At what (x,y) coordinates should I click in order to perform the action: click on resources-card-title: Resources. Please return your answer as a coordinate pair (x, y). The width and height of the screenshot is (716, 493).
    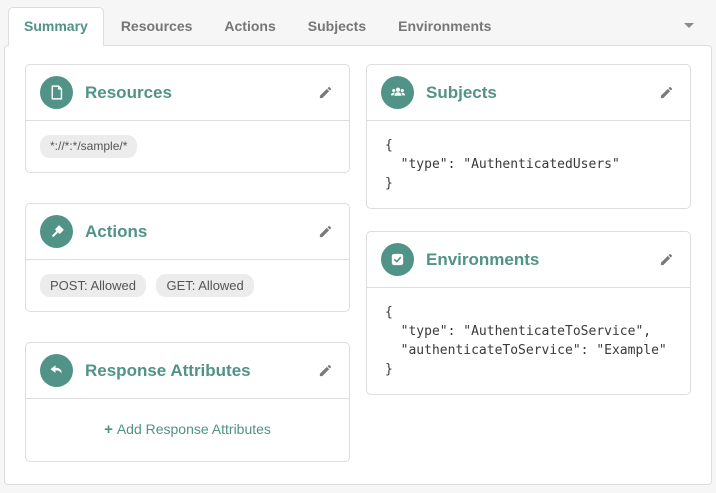
    Looking at the image, I should click on (128, 92).